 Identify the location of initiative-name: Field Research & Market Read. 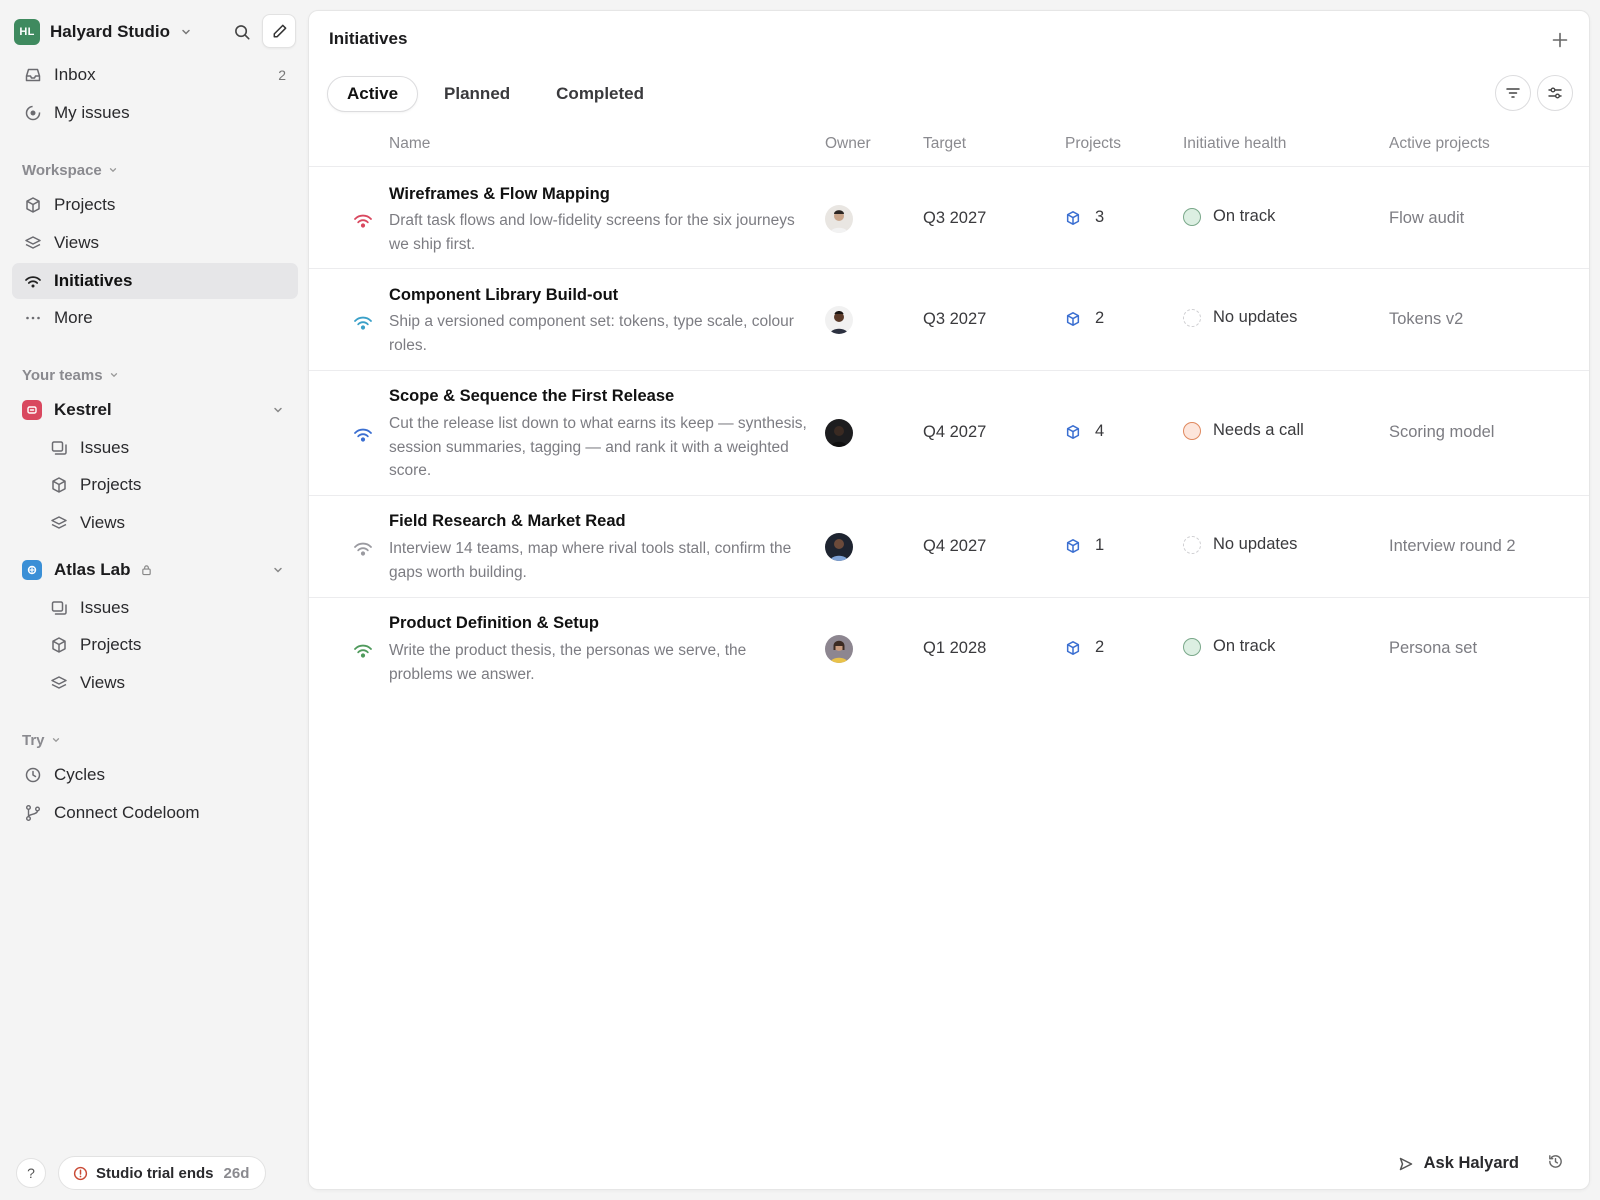
(507, 521).